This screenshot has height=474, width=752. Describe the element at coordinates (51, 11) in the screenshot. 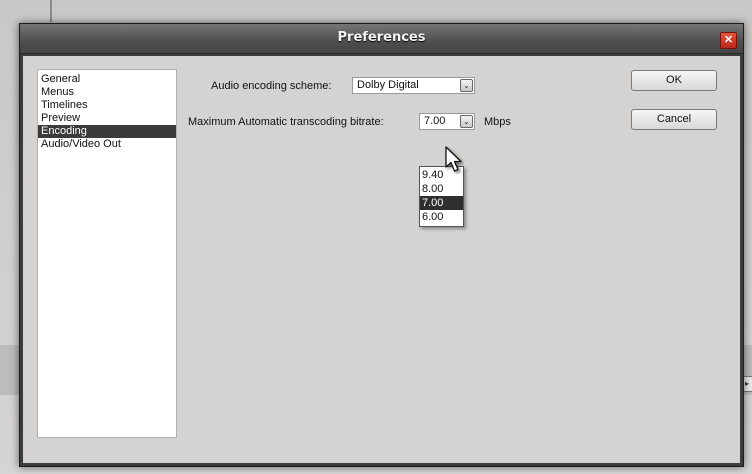

I see `background-divider` at that location.